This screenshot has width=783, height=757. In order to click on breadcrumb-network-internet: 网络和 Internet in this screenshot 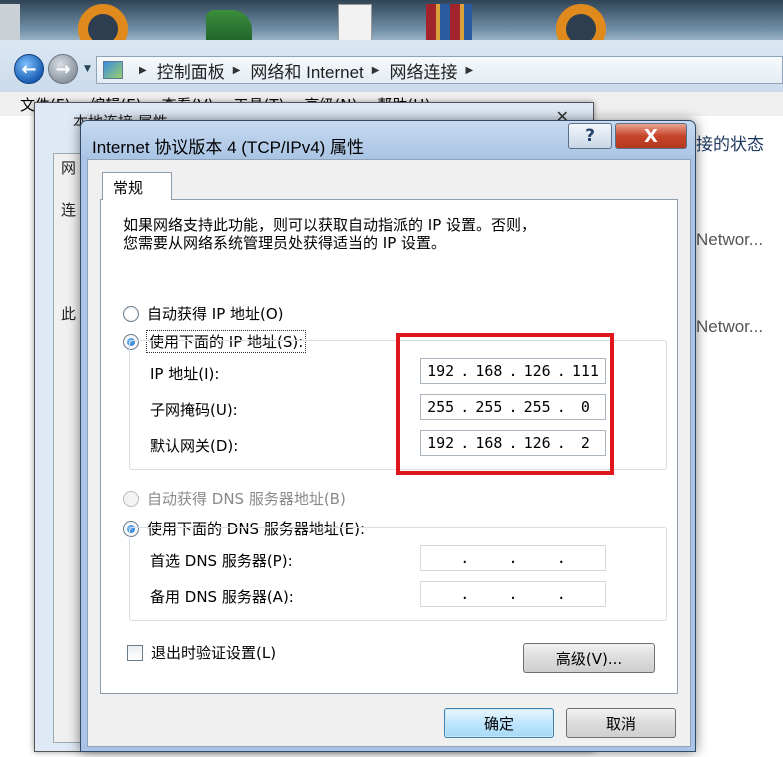, I will do `click(306, 70)`.